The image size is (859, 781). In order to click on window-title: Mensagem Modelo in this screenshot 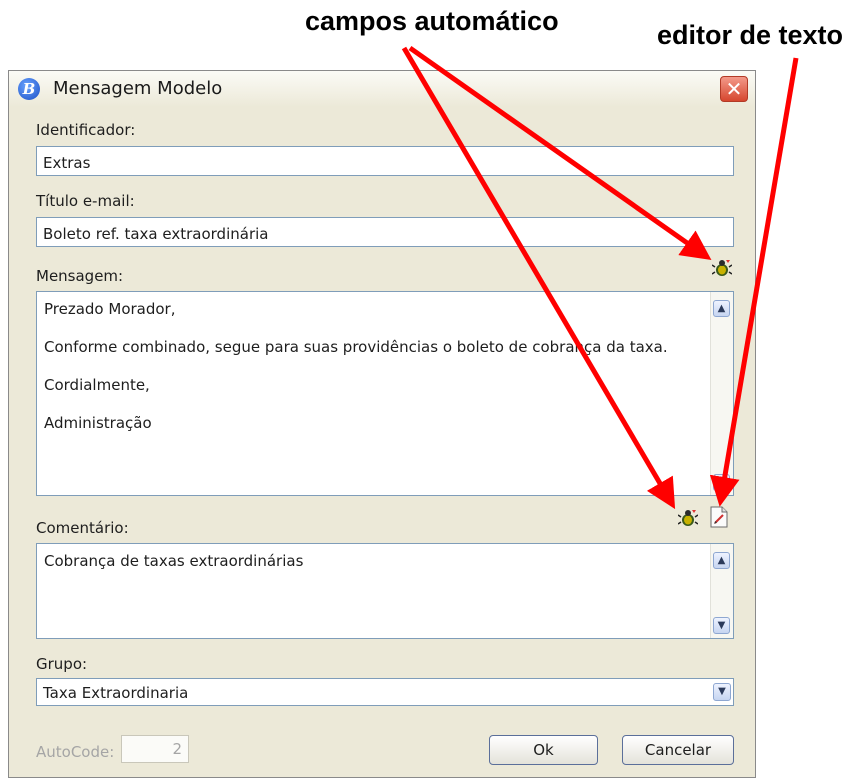, I will do `click(138, 88)`.